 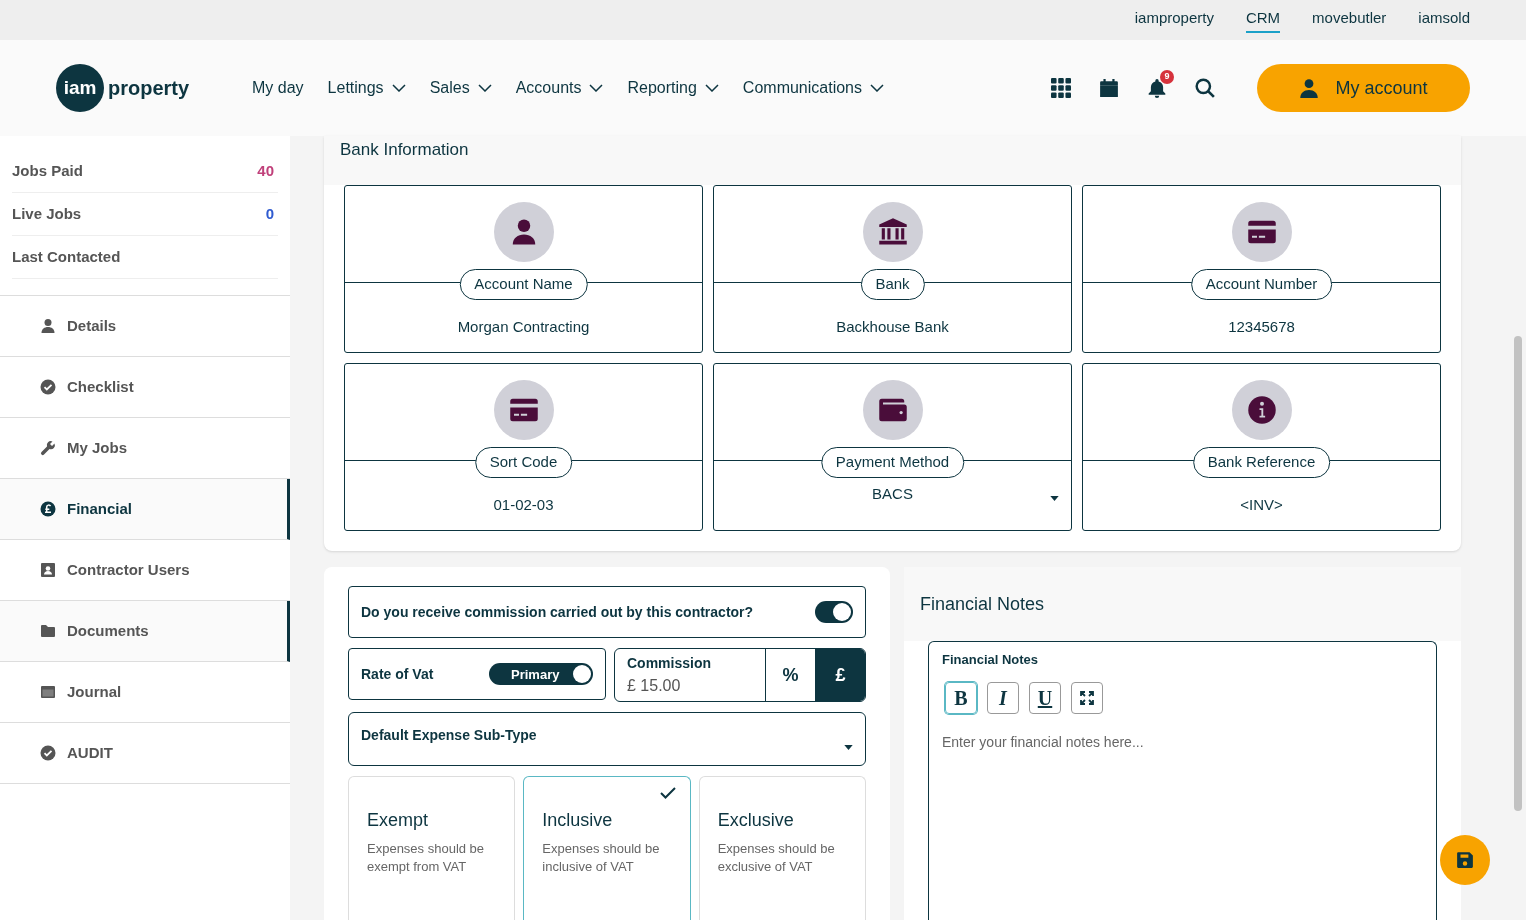 I want to click on wrench-icon, so click(x=48, y=448).